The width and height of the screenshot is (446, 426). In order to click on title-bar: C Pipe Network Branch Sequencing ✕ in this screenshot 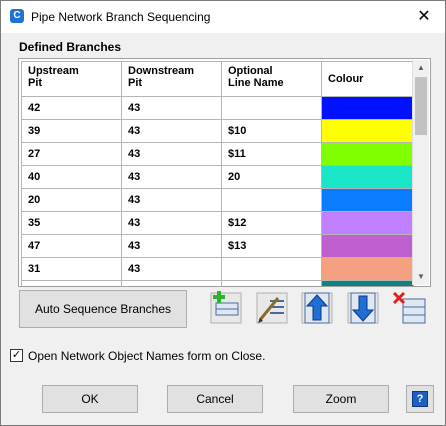, I will do `click(223, 17)`.